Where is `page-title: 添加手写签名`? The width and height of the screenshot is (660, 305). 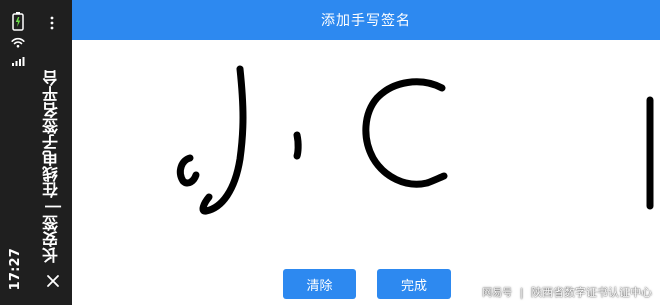
page-title: 添加手写签名 is located at coordinates (366, 21).